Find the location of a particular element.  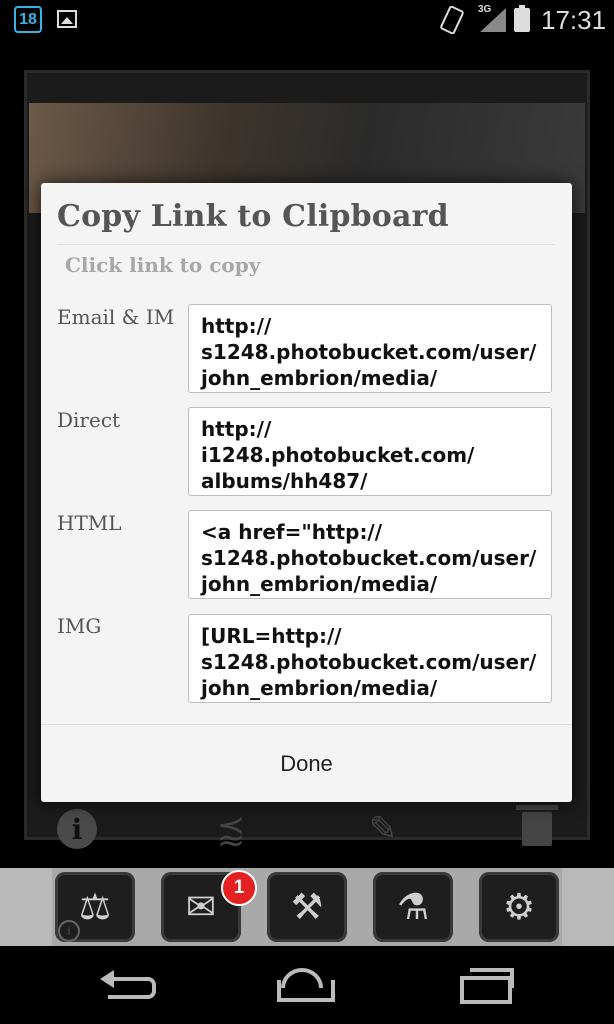

edit-icon: ✎ is located at coordinates (383, 829).